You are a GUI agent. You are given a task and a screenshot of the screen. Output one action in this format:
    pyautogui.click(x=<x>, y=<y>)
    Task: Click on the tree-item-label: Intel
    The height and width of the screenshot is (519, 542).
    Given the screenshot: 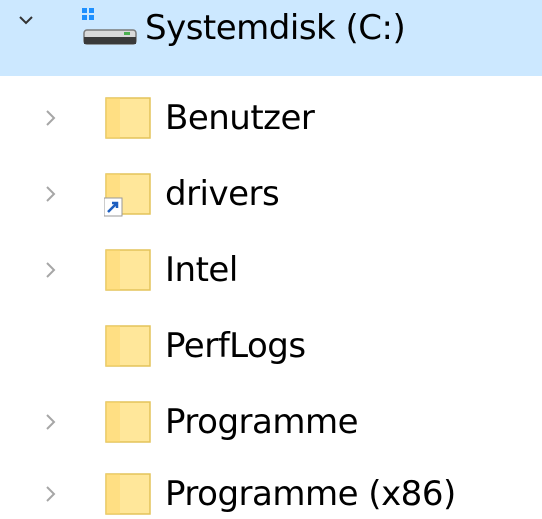 What is the action you would take?
    pyautogui.click(x=201, y=270)
    